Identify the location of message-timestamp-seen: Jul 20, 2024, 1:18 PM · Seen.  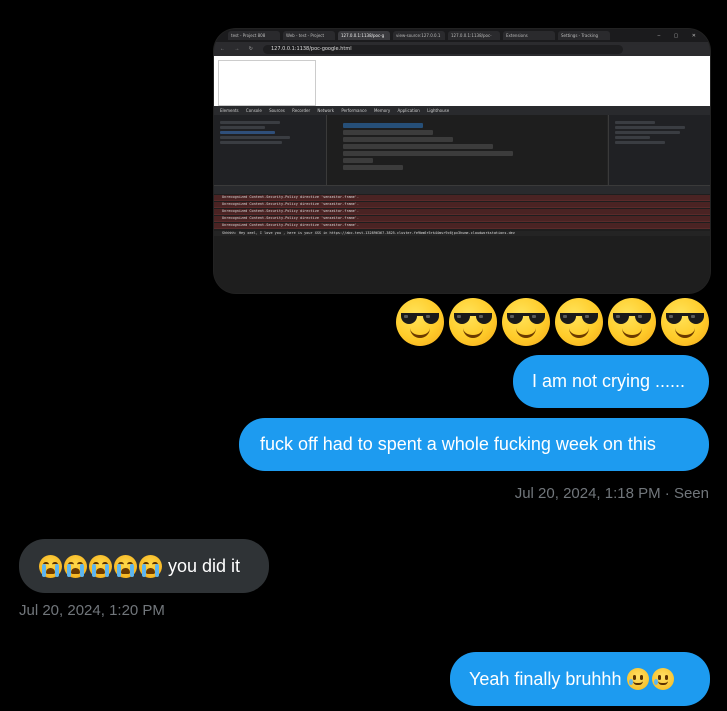
(611, 493).